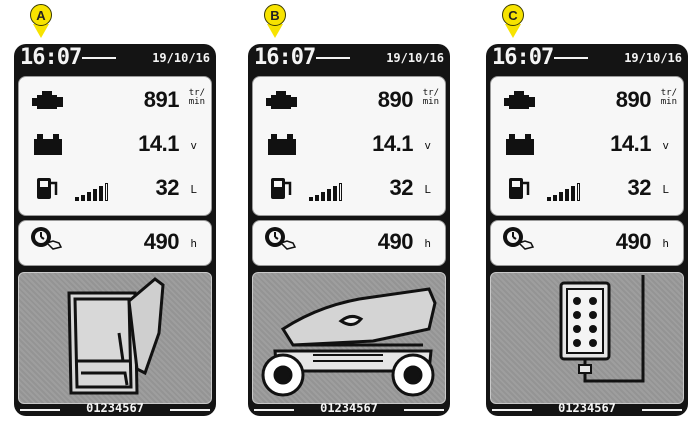  Describe the element at coordinates (349, 342) in the screenshot. I see `mower-tractor-illustration` at that location.